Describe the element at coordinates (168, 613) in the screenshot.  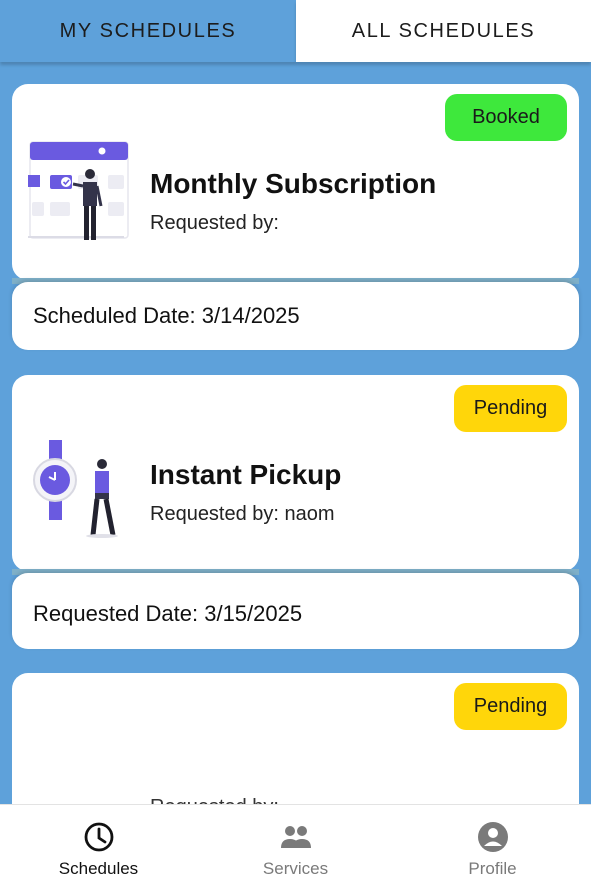
I see `requested-date: Requested Date: 3/15/2025` at that location.